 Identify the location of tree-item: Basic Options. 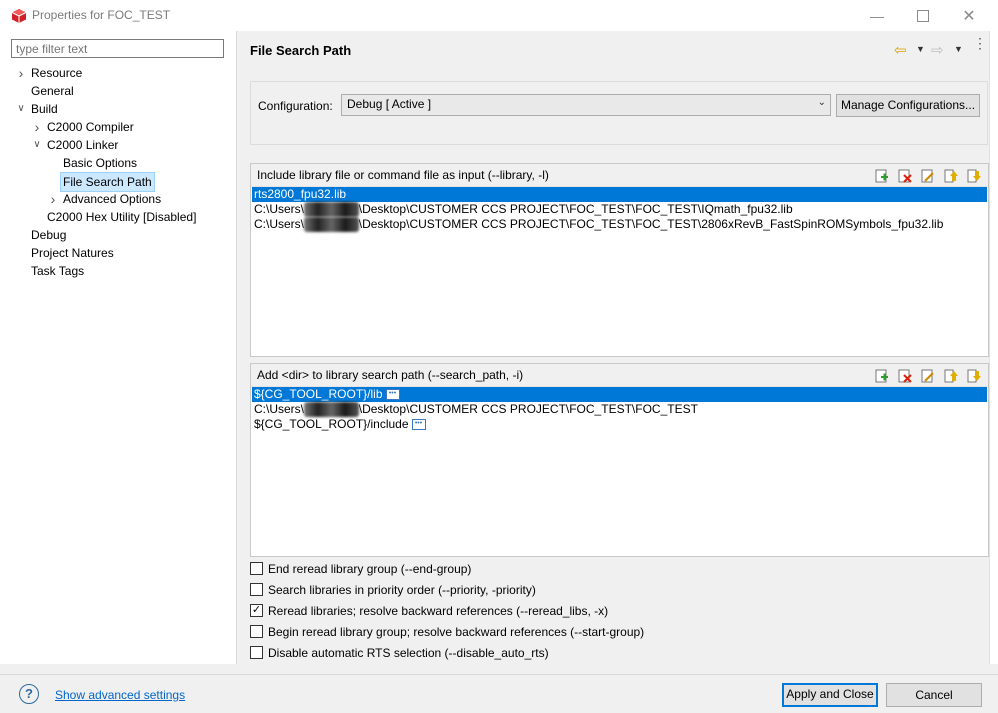
(118, 163).